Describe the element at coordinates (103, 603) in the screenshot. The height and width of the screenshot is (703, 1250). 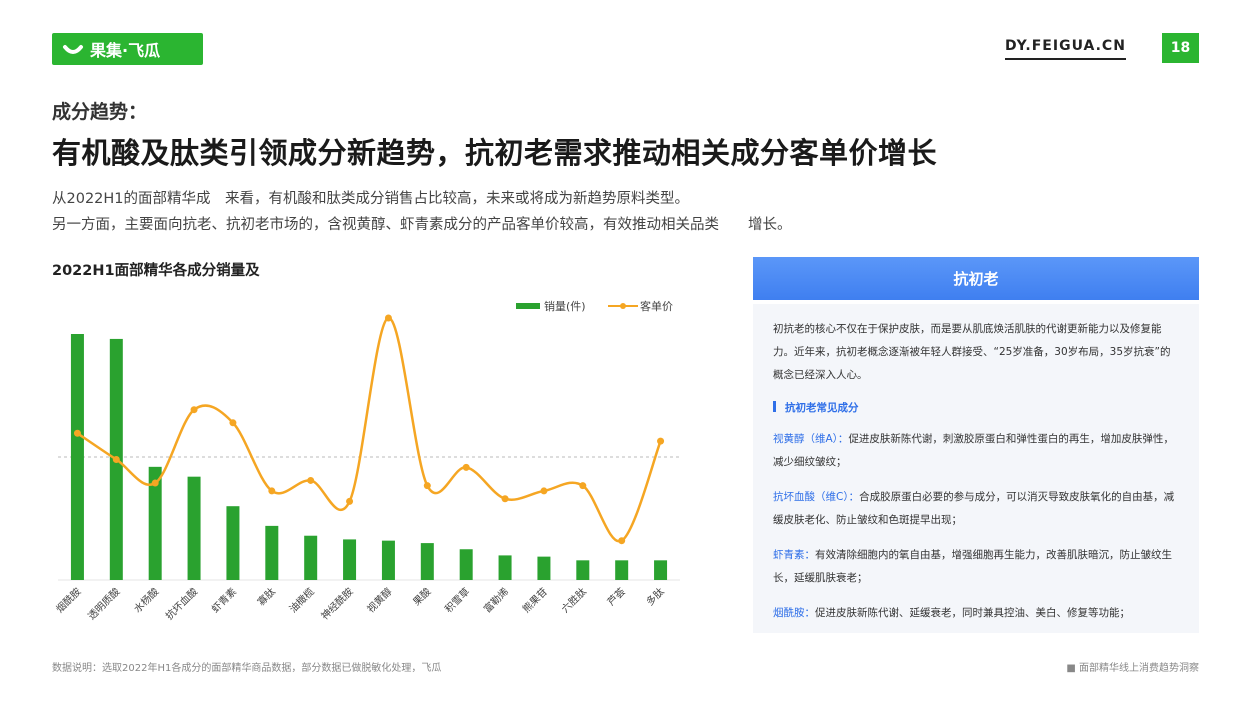
I see `x-tick-label: 透明质酸` at that location.